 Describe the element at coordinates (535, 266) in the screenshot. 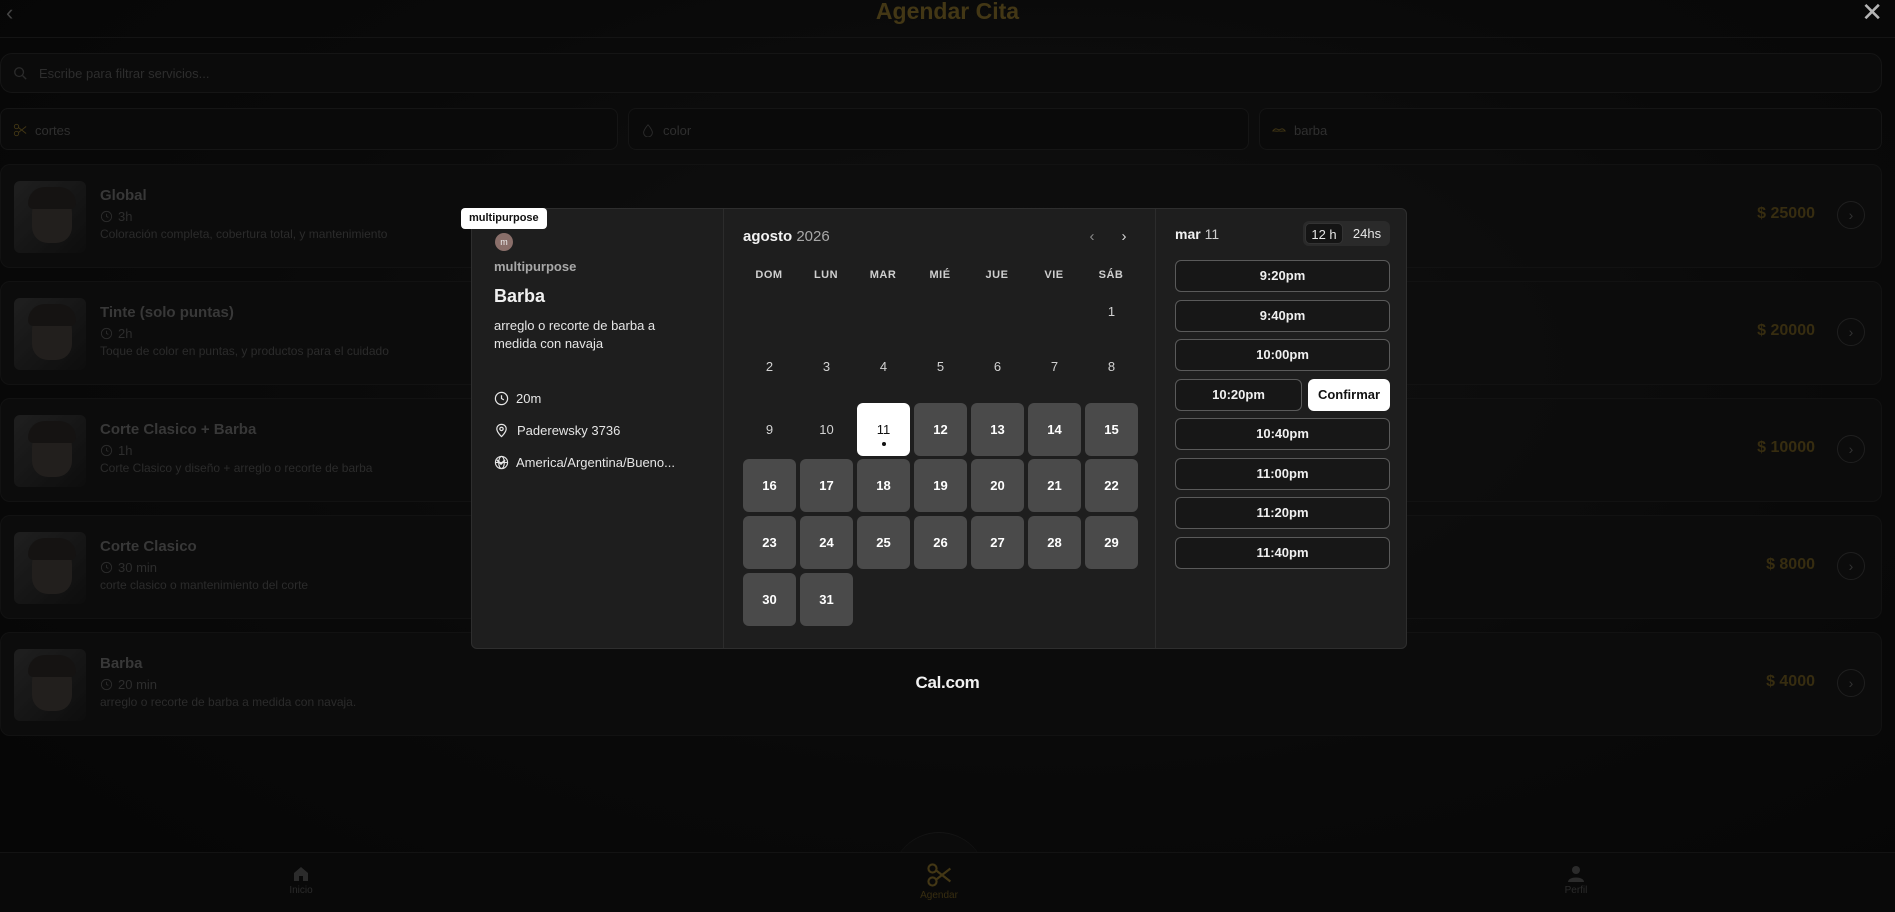

I see `organizer-name: multipurpose` at that location.